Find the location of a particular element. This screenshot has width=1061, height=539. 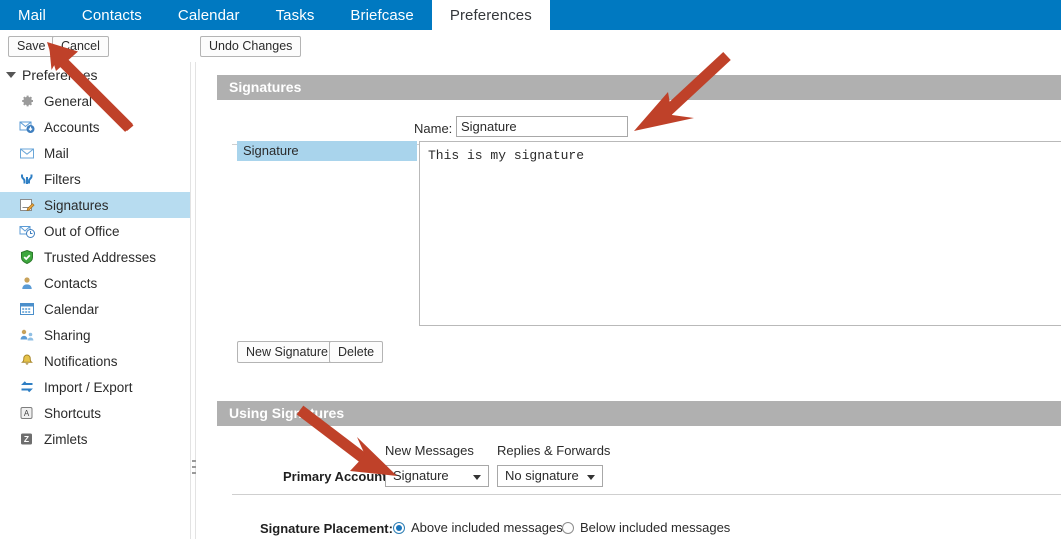

sidebar-item-out-of-office: Out of Office is located at coordinates (95, 231).